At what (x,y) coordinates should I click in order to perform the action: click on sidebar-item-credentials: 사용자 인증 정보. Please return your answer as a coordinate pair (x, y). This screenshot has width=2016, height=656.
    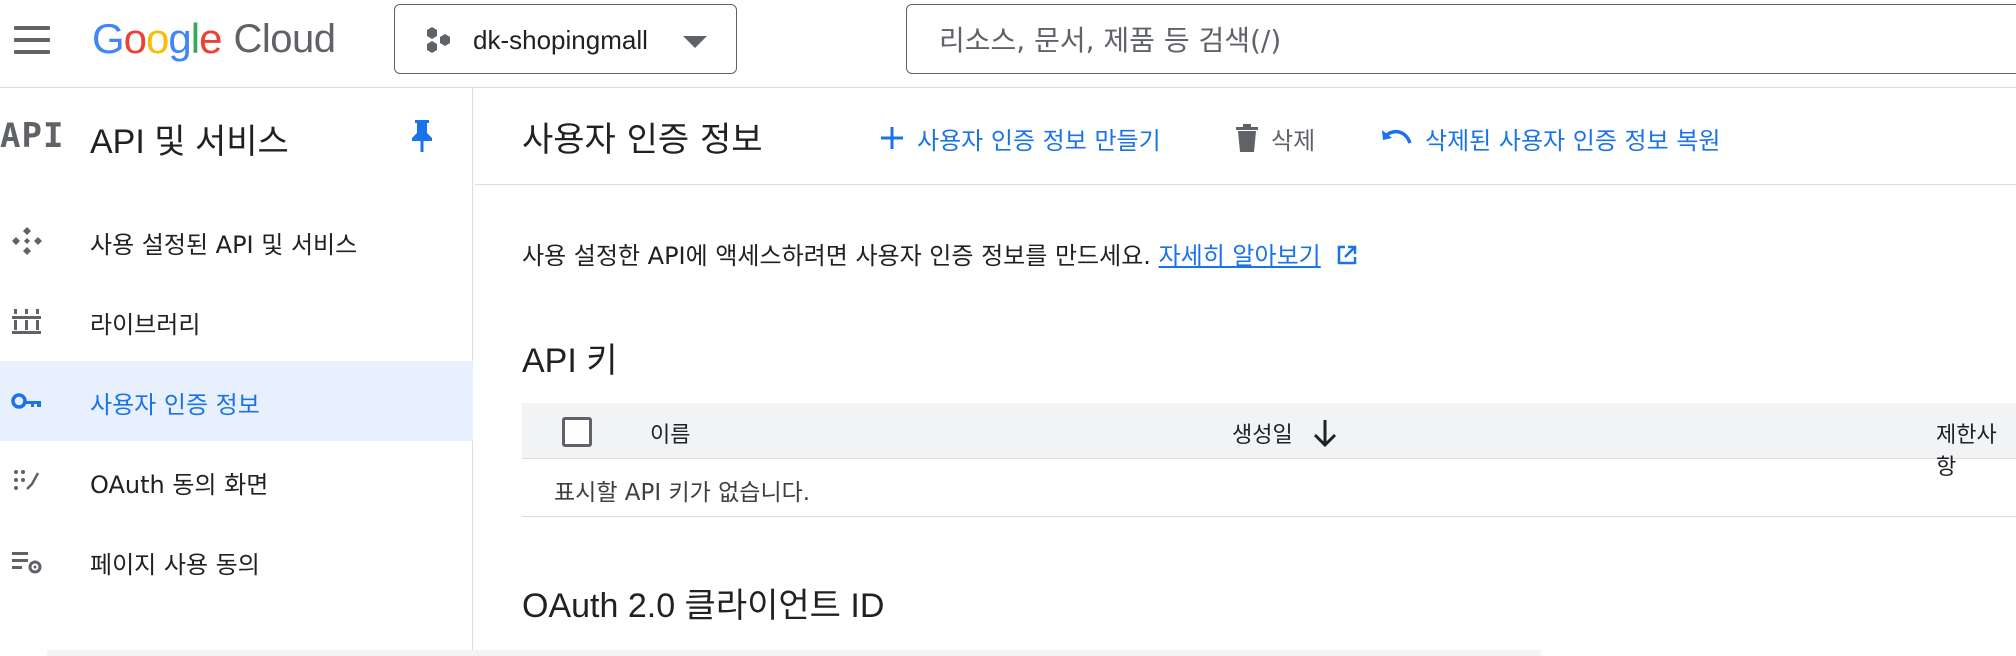
    Looking at the image, I should click on (236, 401).